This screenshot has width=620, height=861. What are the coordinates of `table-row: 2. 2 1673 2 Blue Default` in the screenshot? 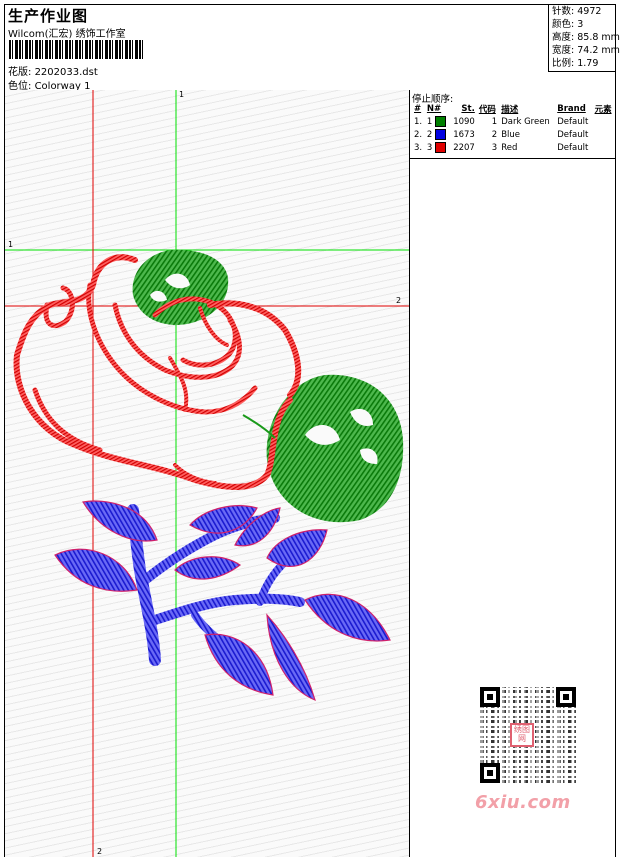 It's located at (513, 134).